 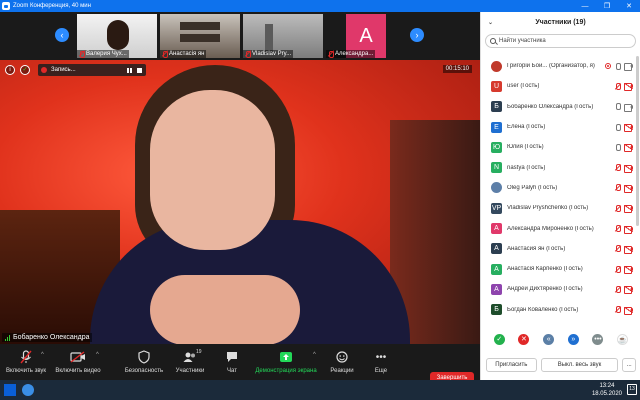 I want to click on participant-row: VP Vladislav Pryshchenko (Гость), so click(x=559, y=208).